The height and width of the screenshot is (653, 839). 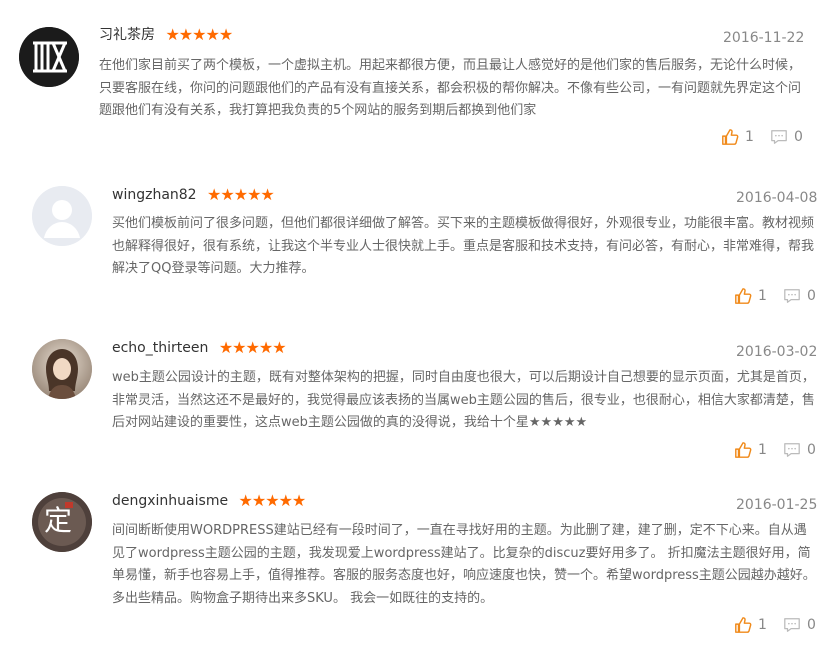 What do you see at coordinates (777, 198) in the screenshot?
I see `review-date: 2016-04-08` at bounding box center [777, 198].